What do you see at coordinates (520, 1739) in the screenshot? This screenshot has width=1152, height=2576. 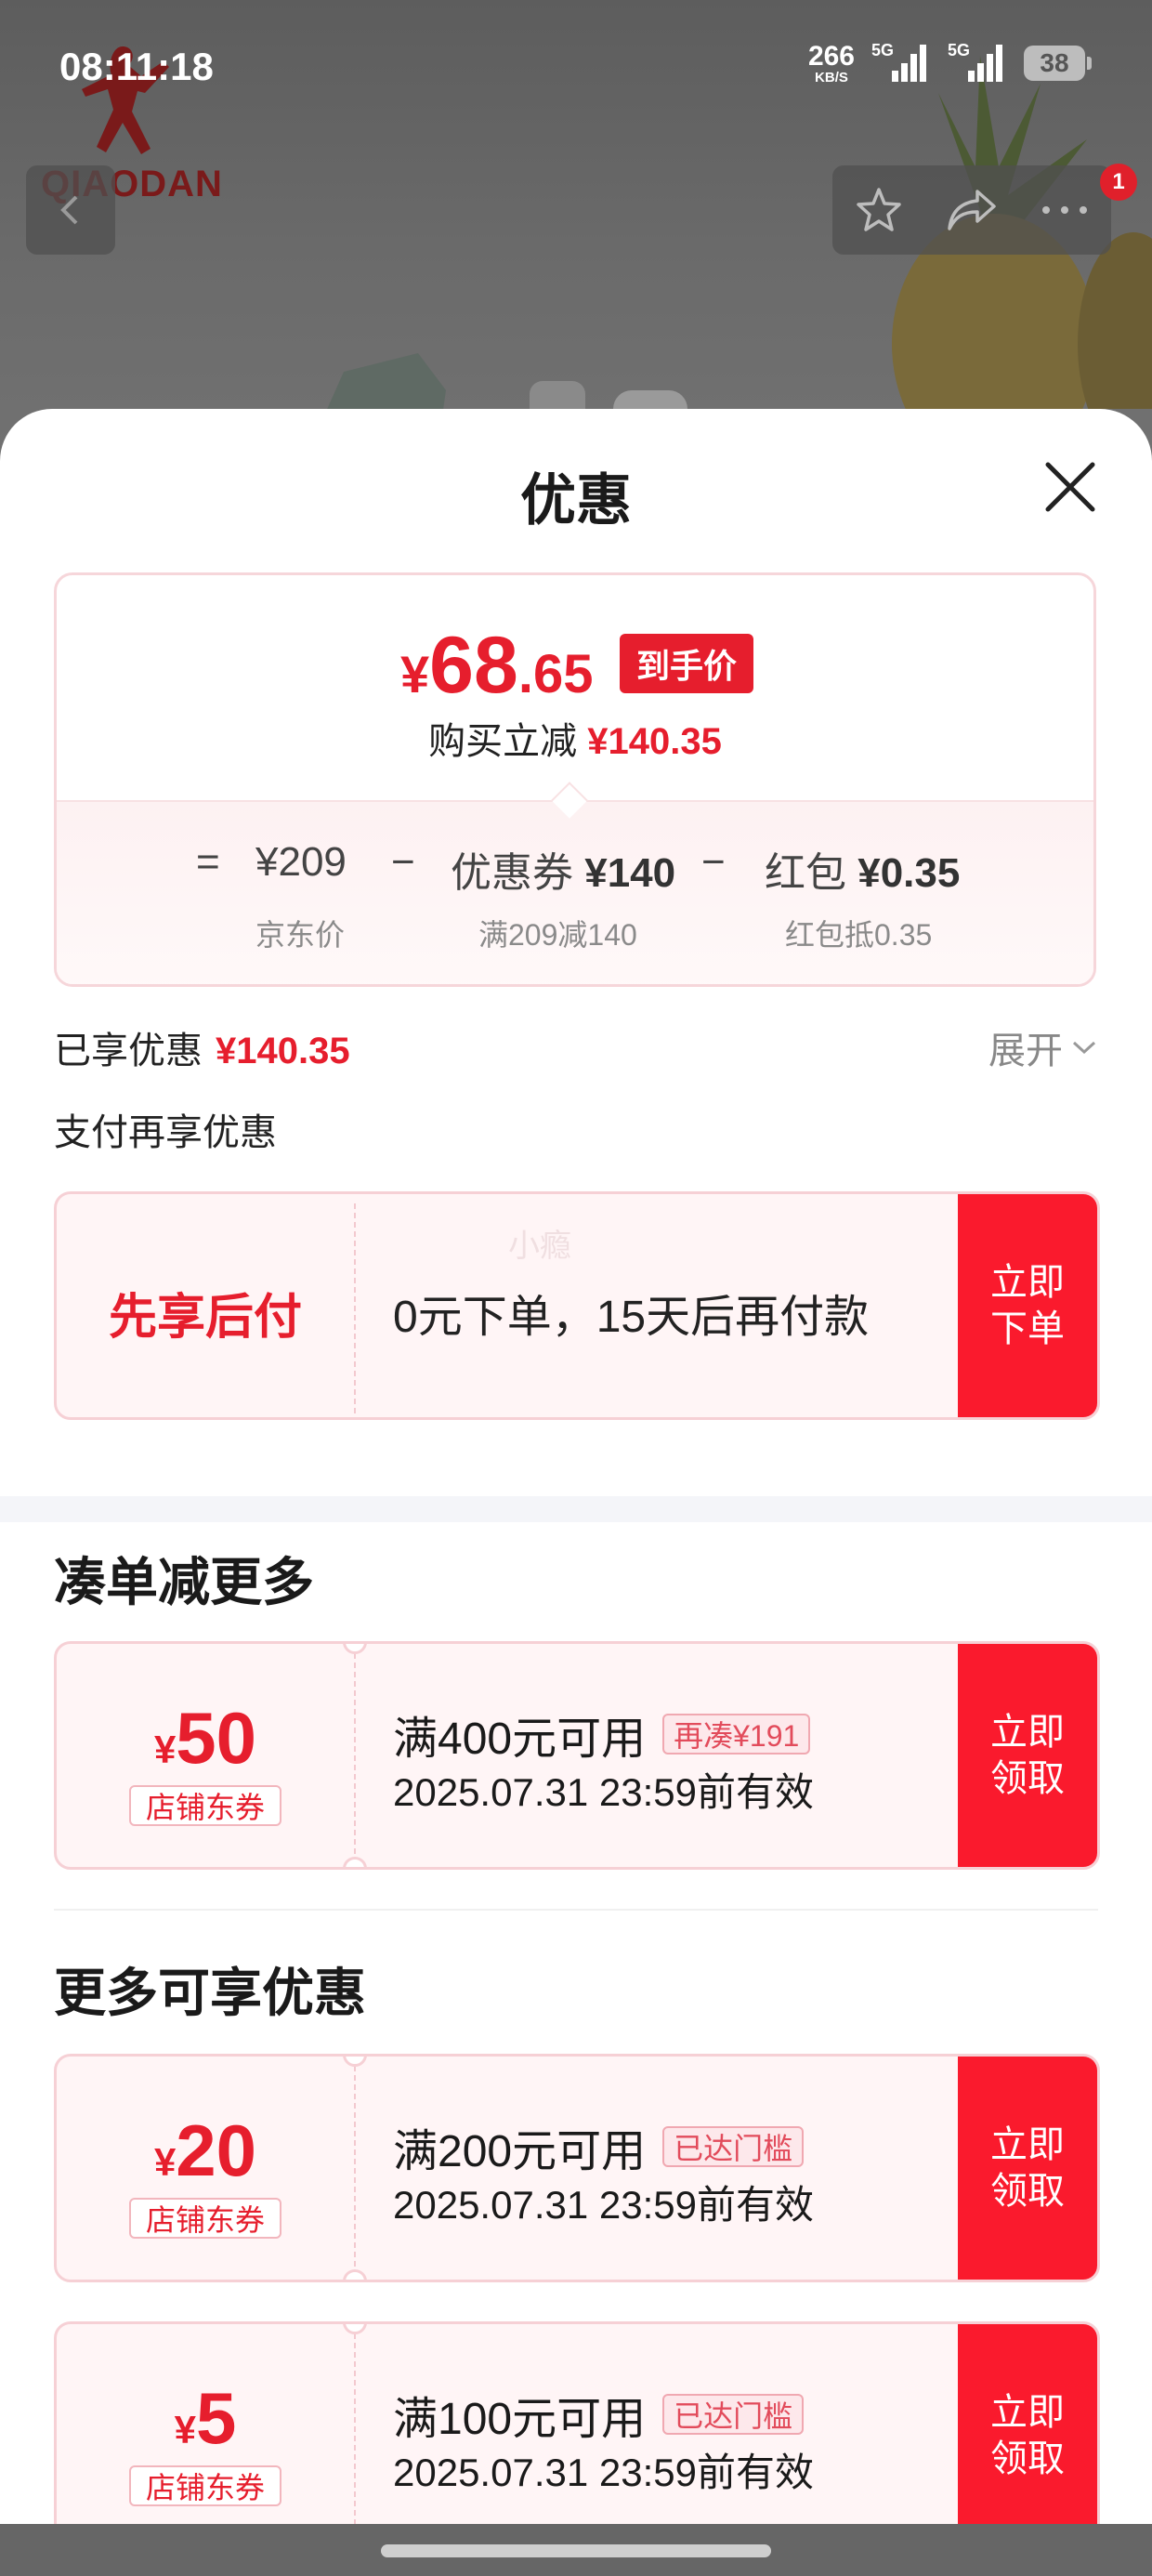 I see `coupon-condition: 满400元可用` at bounding box center [520, 1739].